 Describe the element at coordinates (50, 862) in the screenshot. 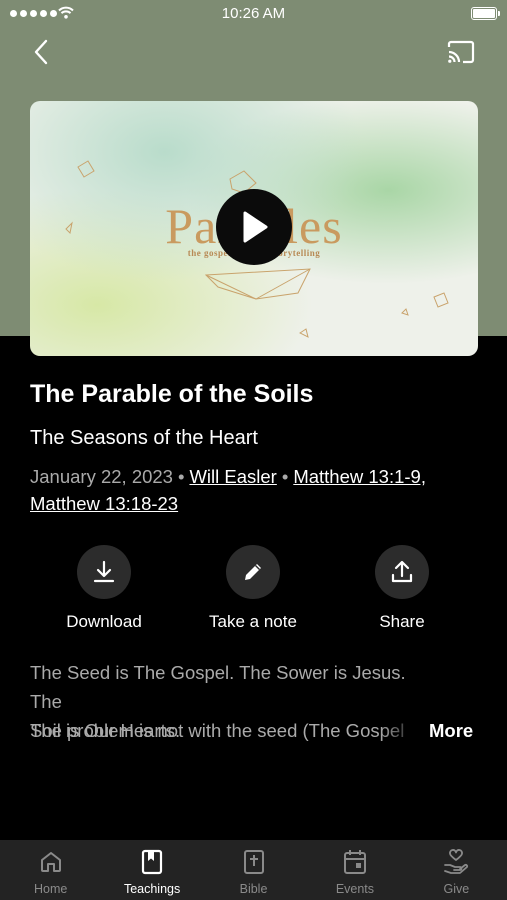

I see `home-icon` at that location.